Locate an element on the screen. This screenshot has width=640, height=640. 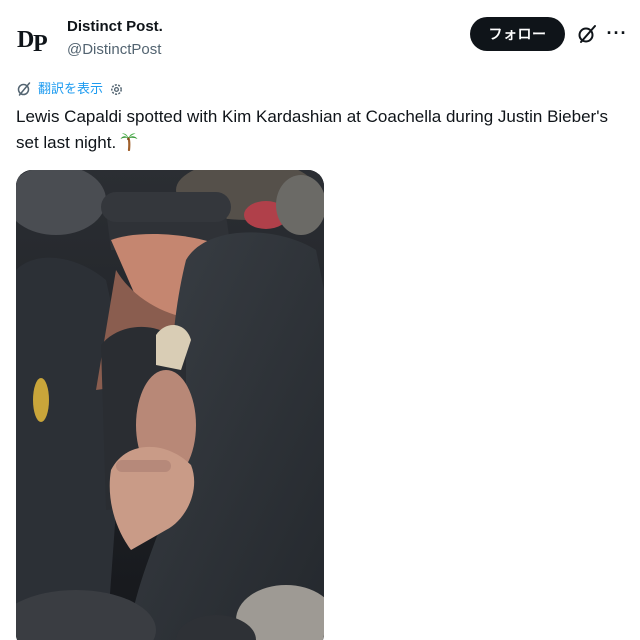
translate-icon is located at coordinates (24, 89).